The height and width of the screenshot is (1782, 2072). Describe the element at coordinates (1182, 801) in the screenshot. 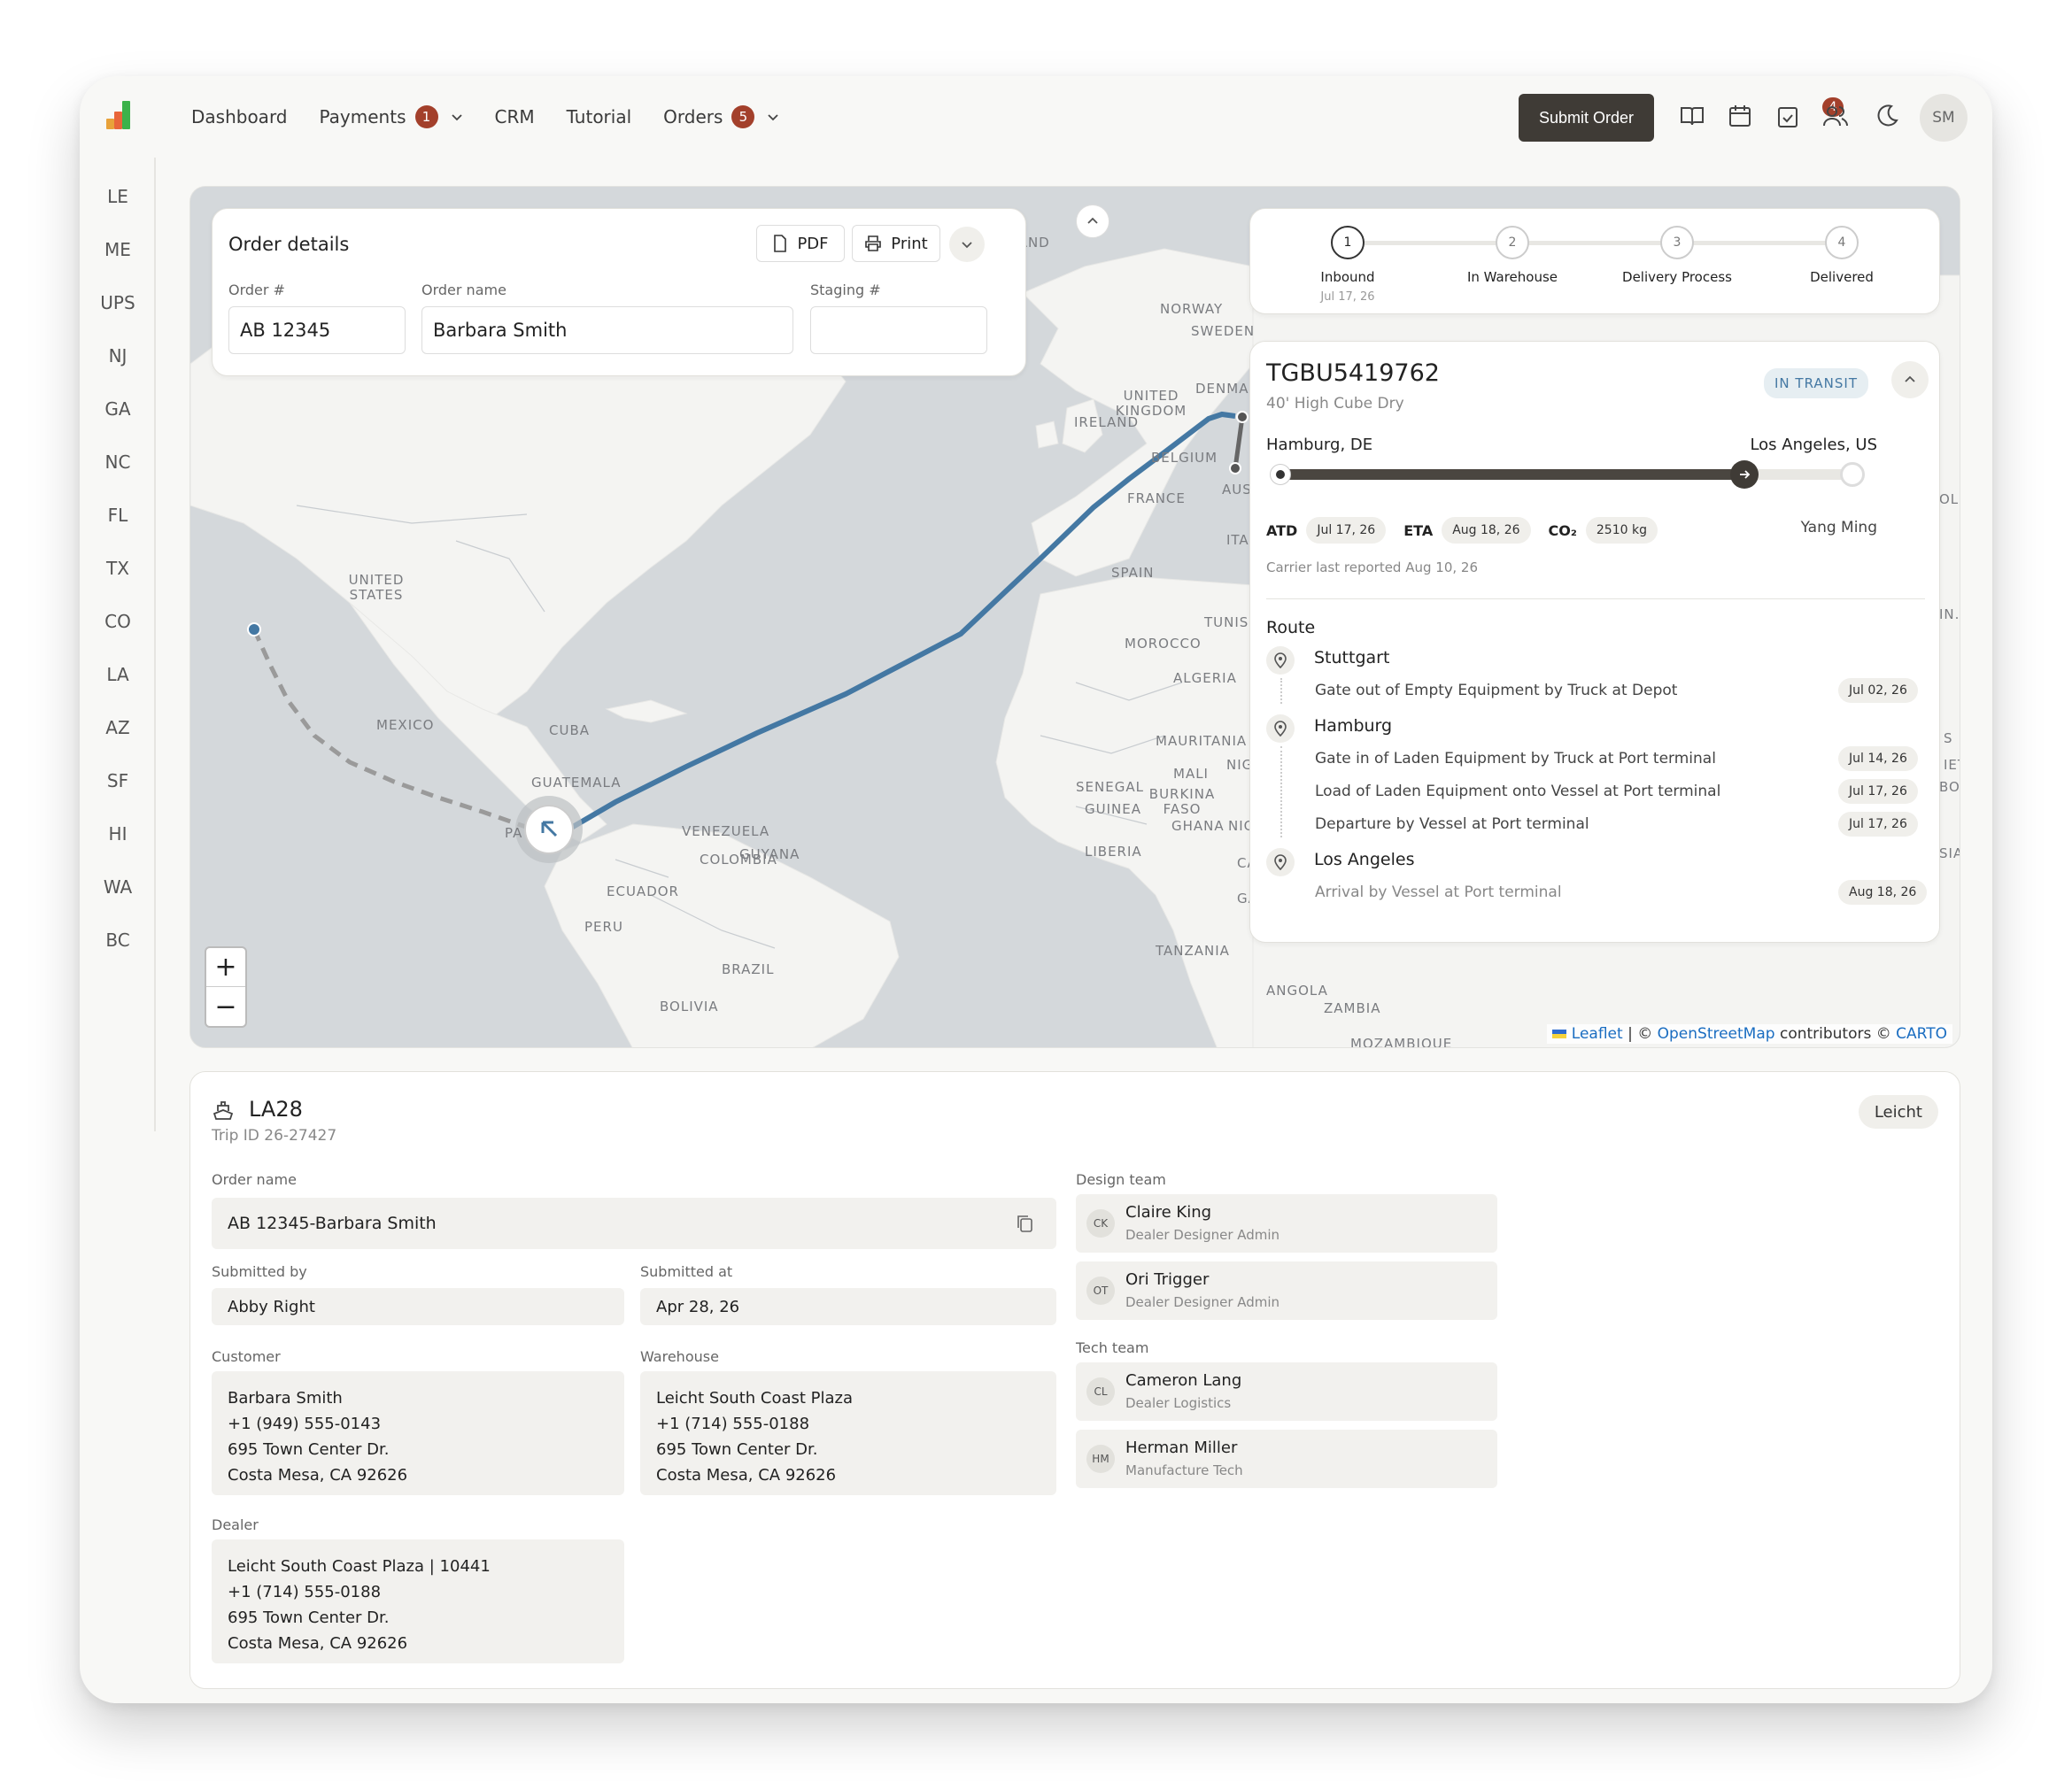

I see `map-label: BURKINA FASO` at that location.